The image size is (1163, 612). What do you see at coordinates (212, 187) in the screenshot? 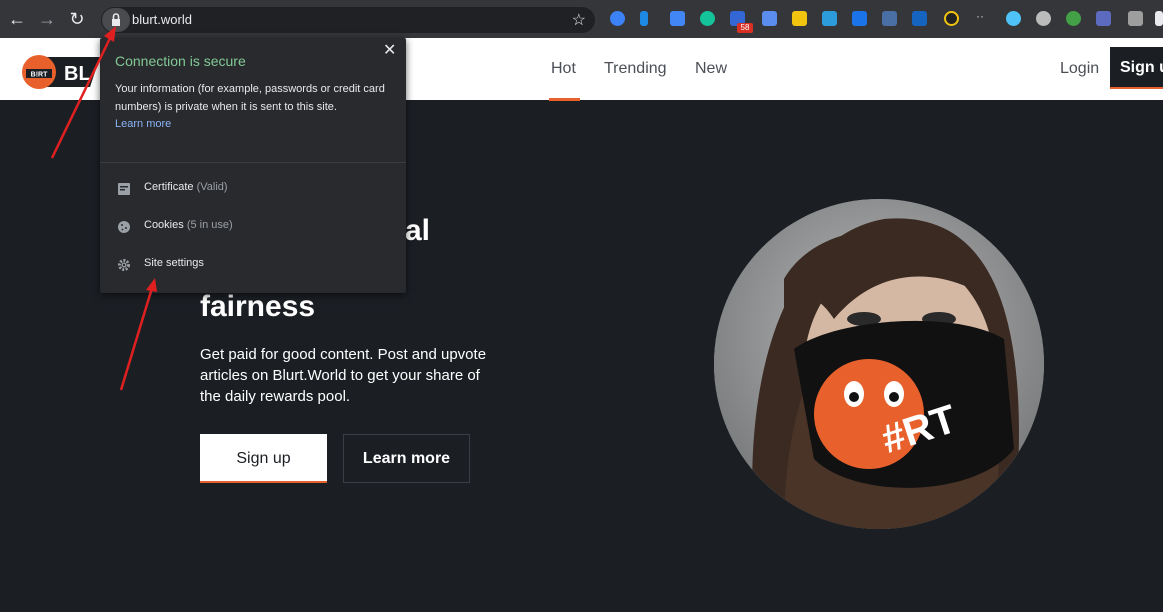
I see `certificate-status: (Valid)` at bounding box center [212, 187].